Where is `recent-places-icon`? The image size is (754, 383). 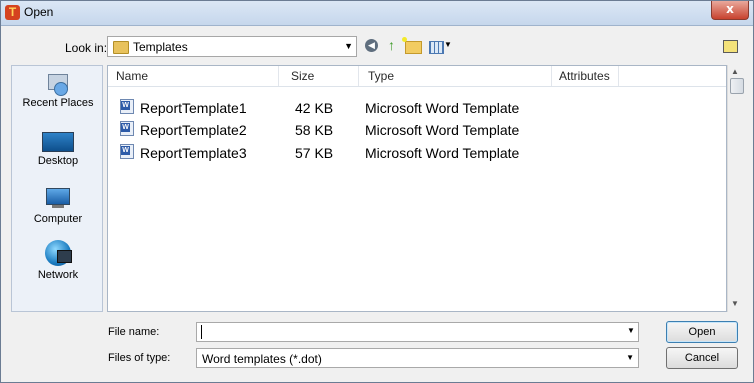 recent-places-icon is located at coordinates (58, 84).